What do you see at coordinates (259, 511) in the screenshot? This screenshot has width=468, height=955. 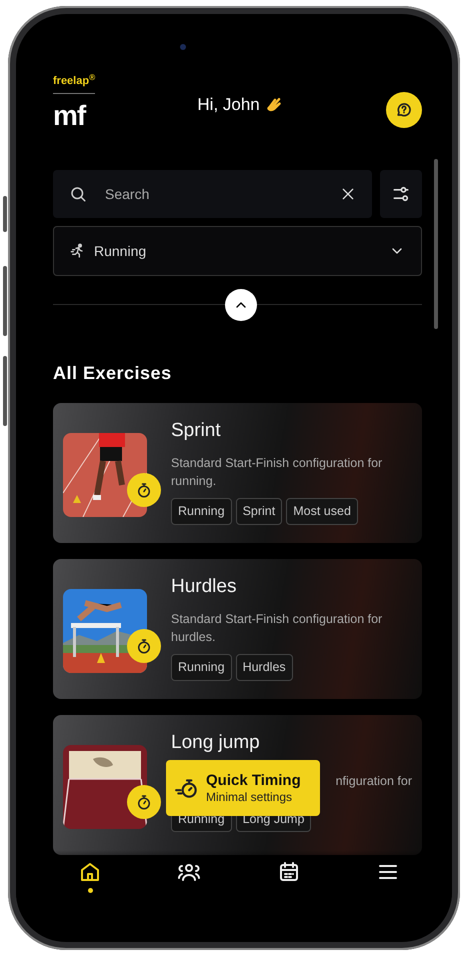 I see `tag: Sprint` at bounding box center [259, 511].